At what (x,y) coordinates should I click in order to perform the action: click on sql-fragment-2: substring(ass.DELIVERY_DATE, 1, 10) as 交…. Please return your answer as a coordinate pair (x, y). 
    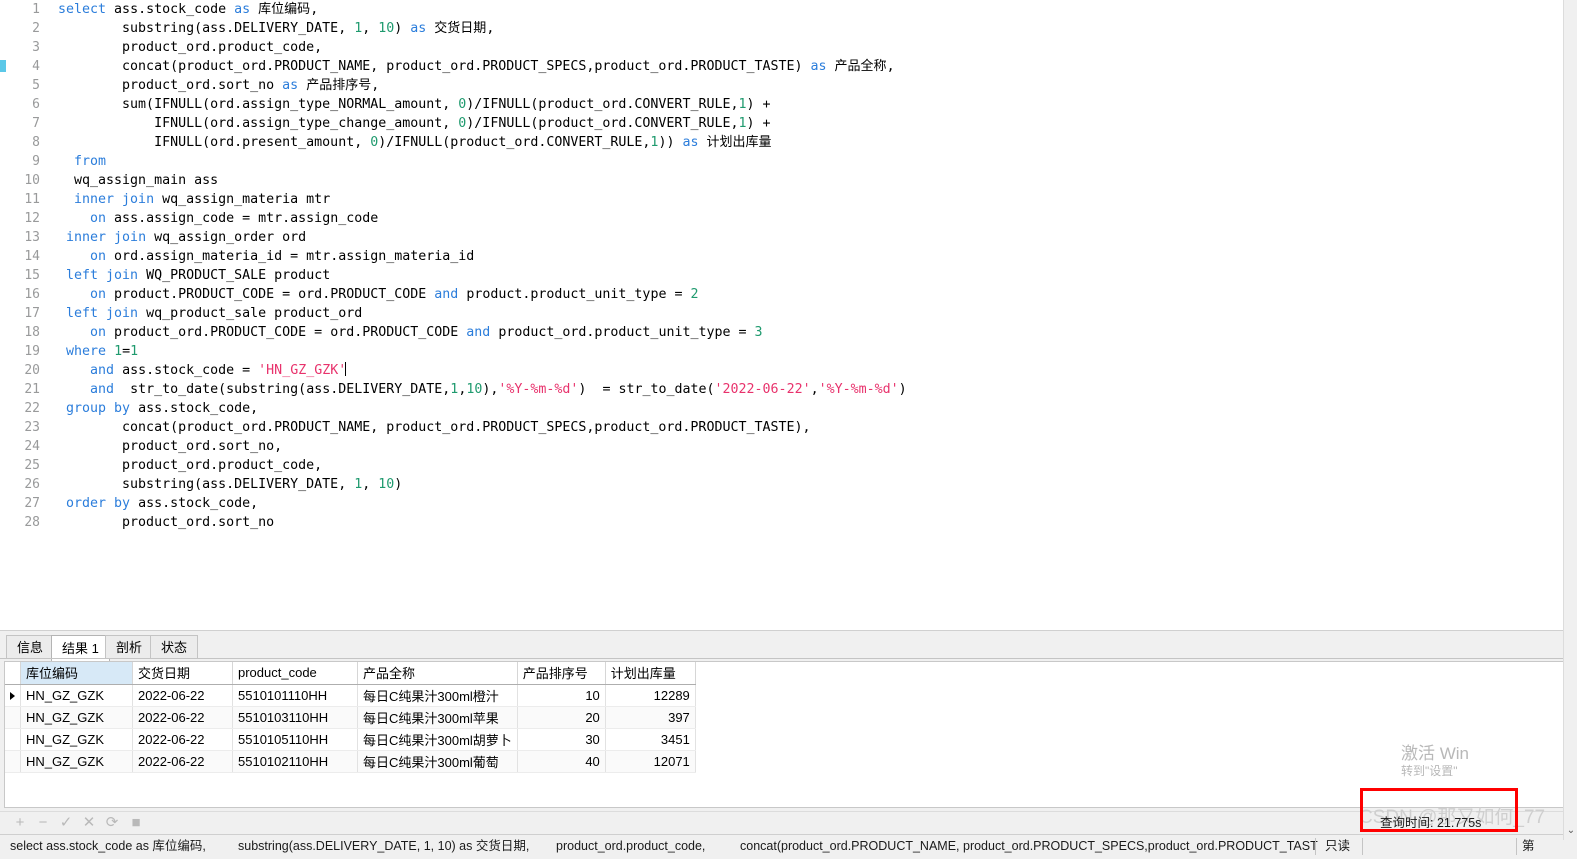
    Looking at the image, I should click on (384, 846).